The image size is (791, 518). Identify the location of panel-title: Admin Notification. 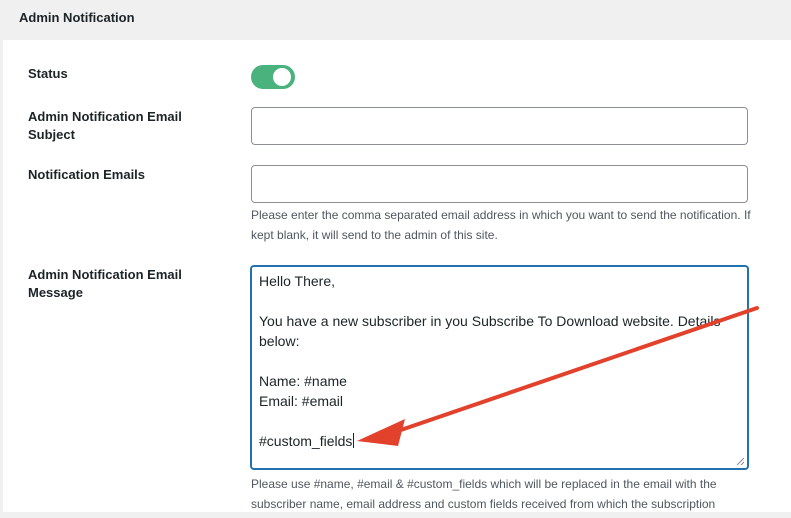
(77, 17).